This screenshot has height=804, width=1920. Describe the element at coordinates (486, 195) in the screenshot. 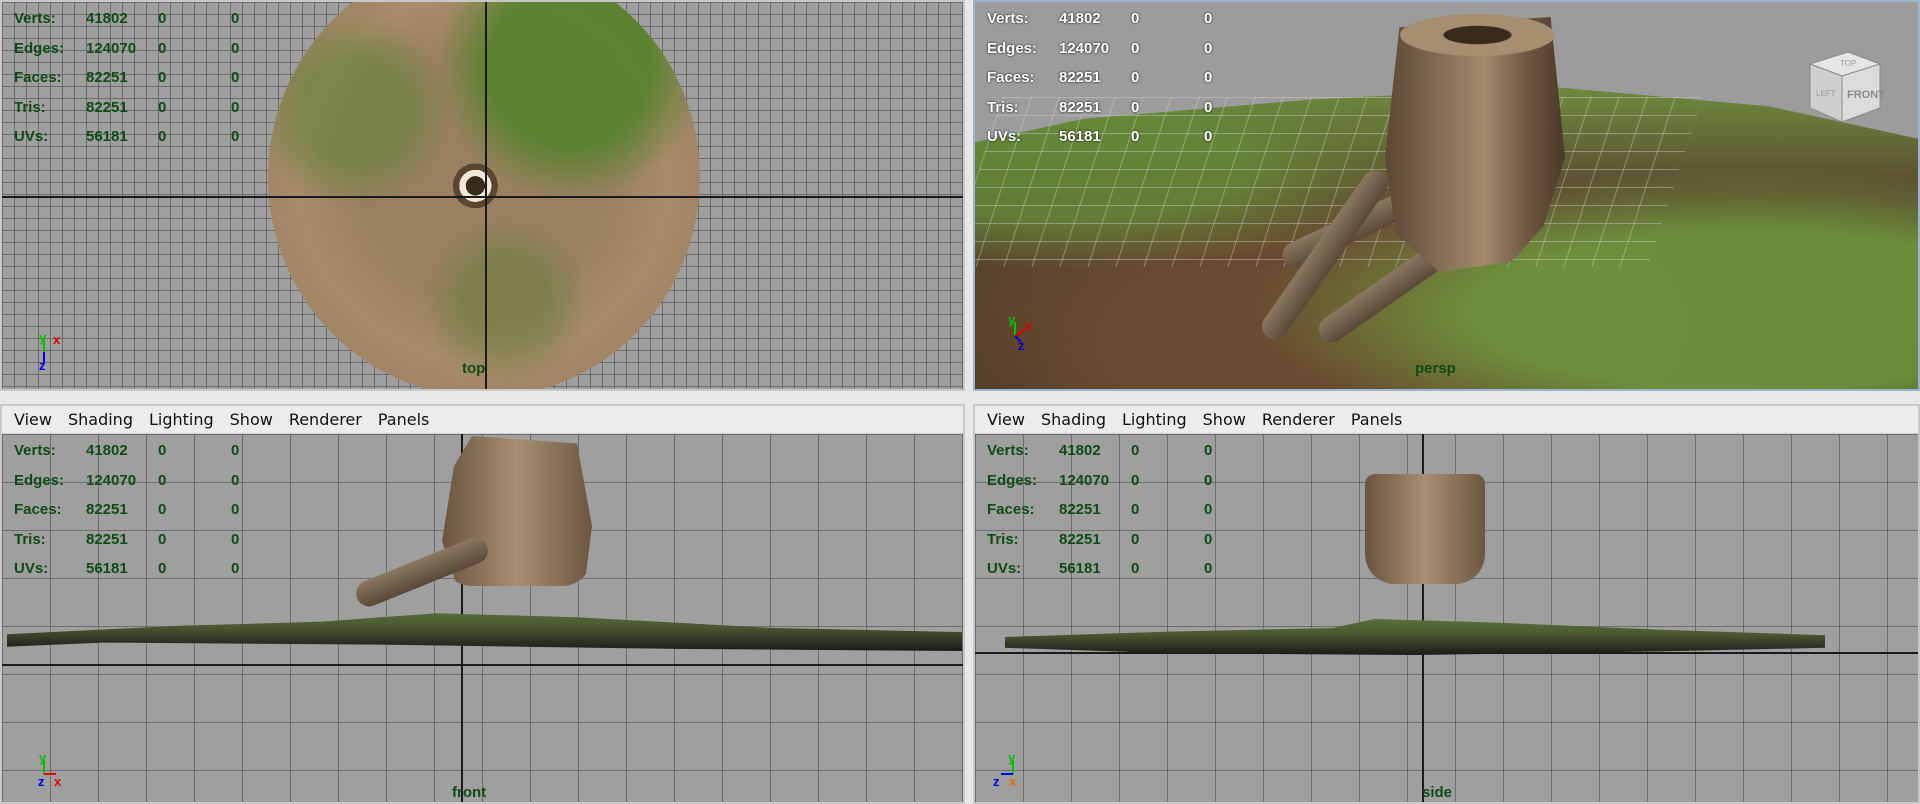

I see `axis-line-vertical` at that location.